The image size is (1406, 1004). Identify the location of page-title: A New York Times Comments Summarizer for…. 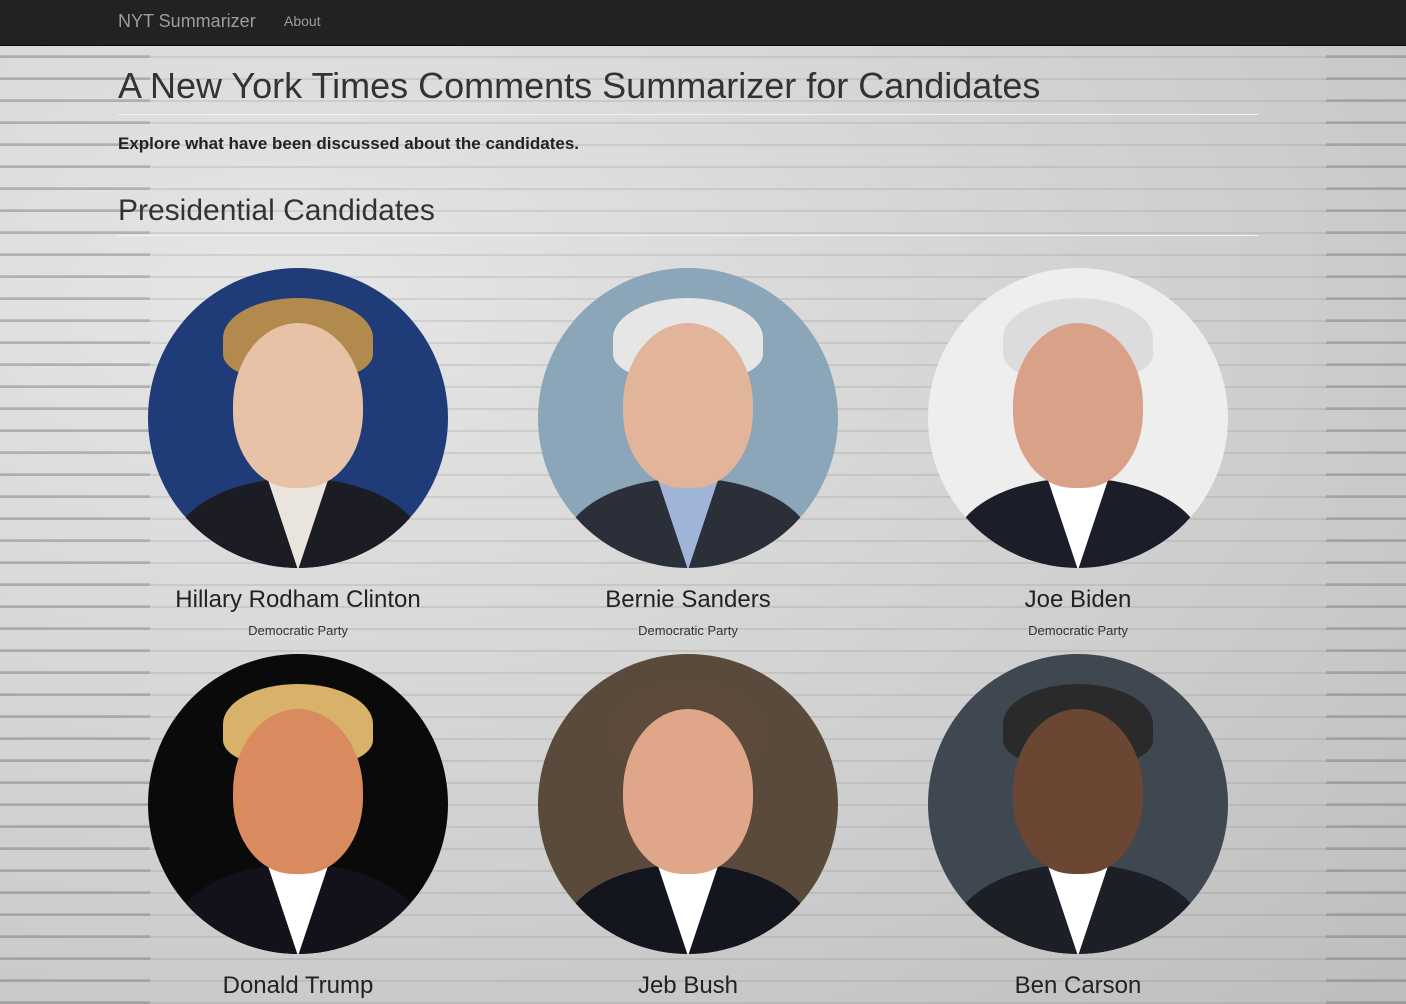
(688, 80).